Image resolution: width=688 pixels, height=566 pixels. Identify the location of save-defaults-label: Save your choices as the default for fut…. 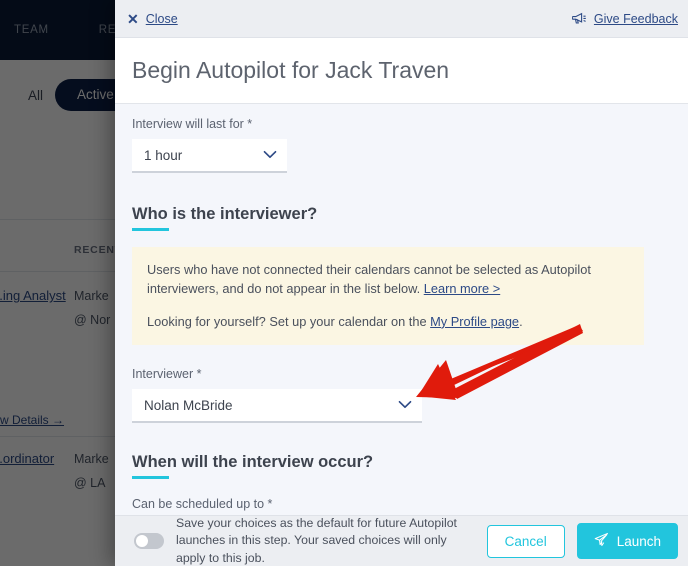
(316, 540).